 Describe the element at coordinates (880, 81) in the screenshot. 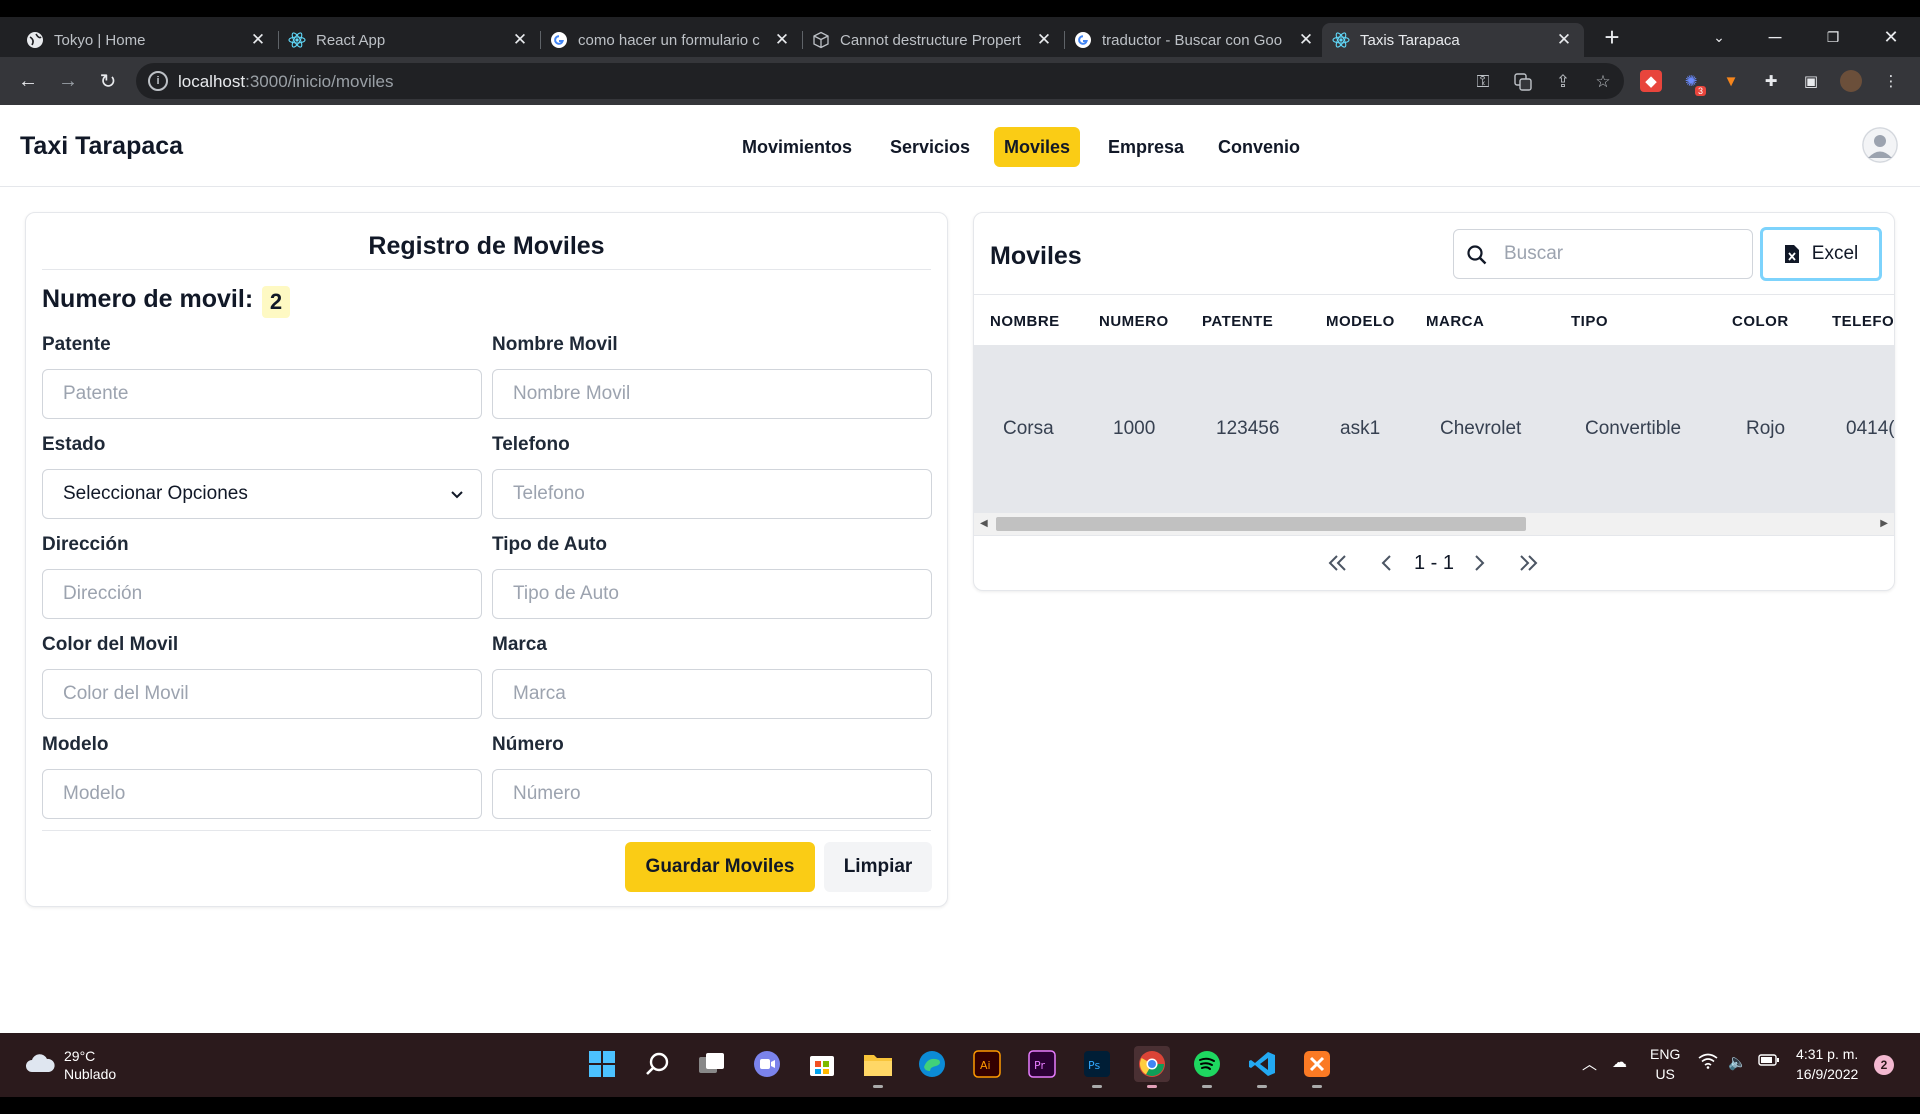

I see `address-bar: i localhost:3000/inicio/moviles ⚿ ⇪ ☆` at that location.